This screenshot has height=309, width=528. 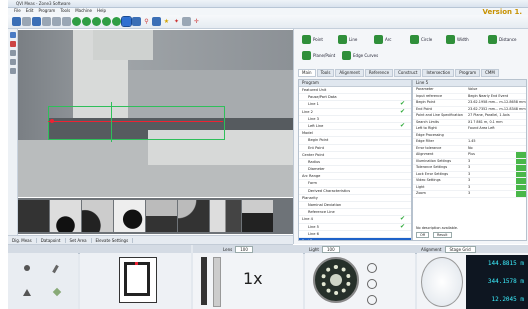 What do you see at coordinates (383, 39) in the screenshot?
I see `arc-button: Arc` at bounding box center [383, 39].